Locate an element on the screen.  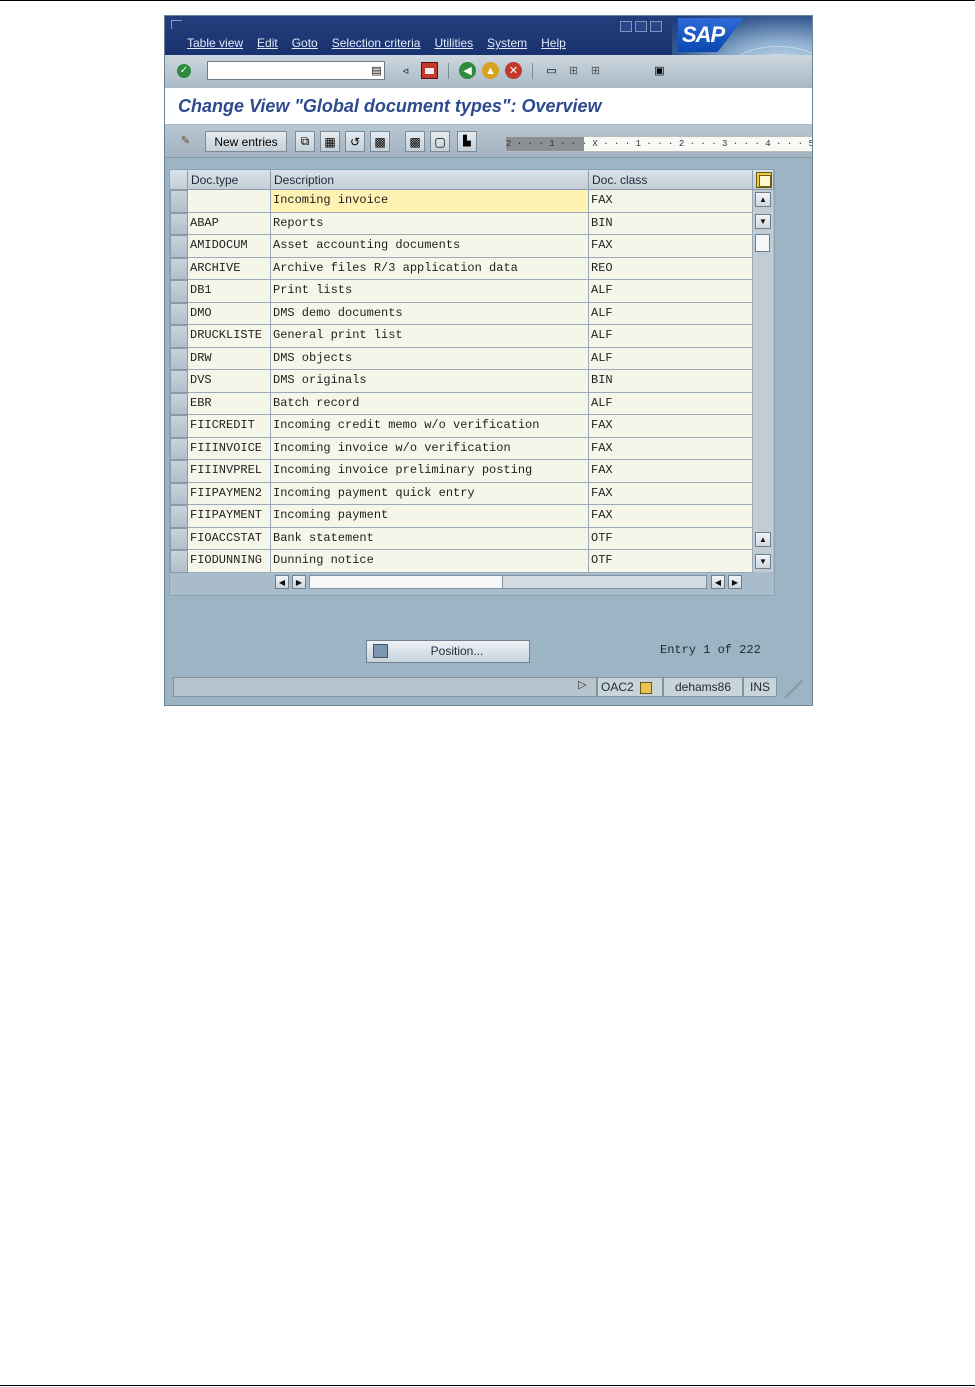
find-icon: ⊞ is located at coordinates (573, 70).